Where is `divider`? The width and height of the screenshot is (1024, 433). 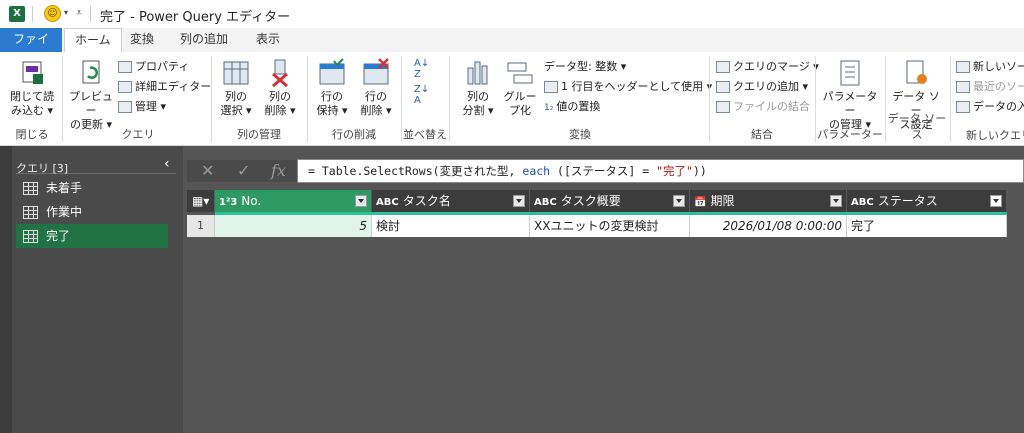
divider is located at coordinates (32, 14).